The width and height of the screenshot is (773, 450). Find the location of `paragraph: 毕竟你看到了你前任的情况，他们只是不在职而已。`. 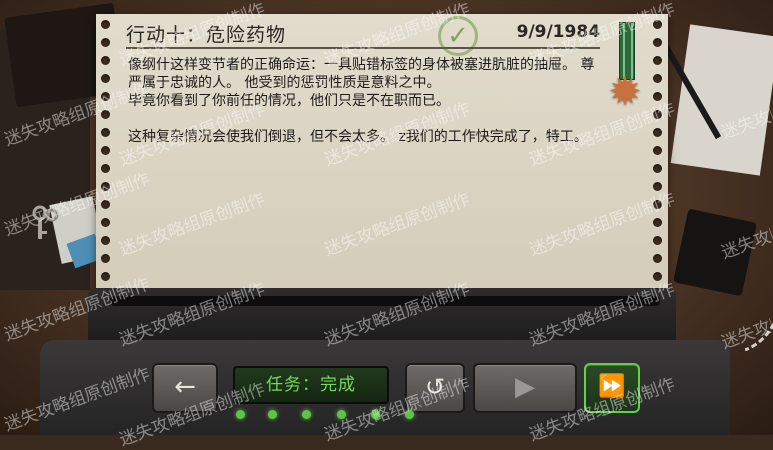

paragraph: 毕竟你看到了你前任的情况，他们只是不在职而已。 is located at coordinates (289, 101).